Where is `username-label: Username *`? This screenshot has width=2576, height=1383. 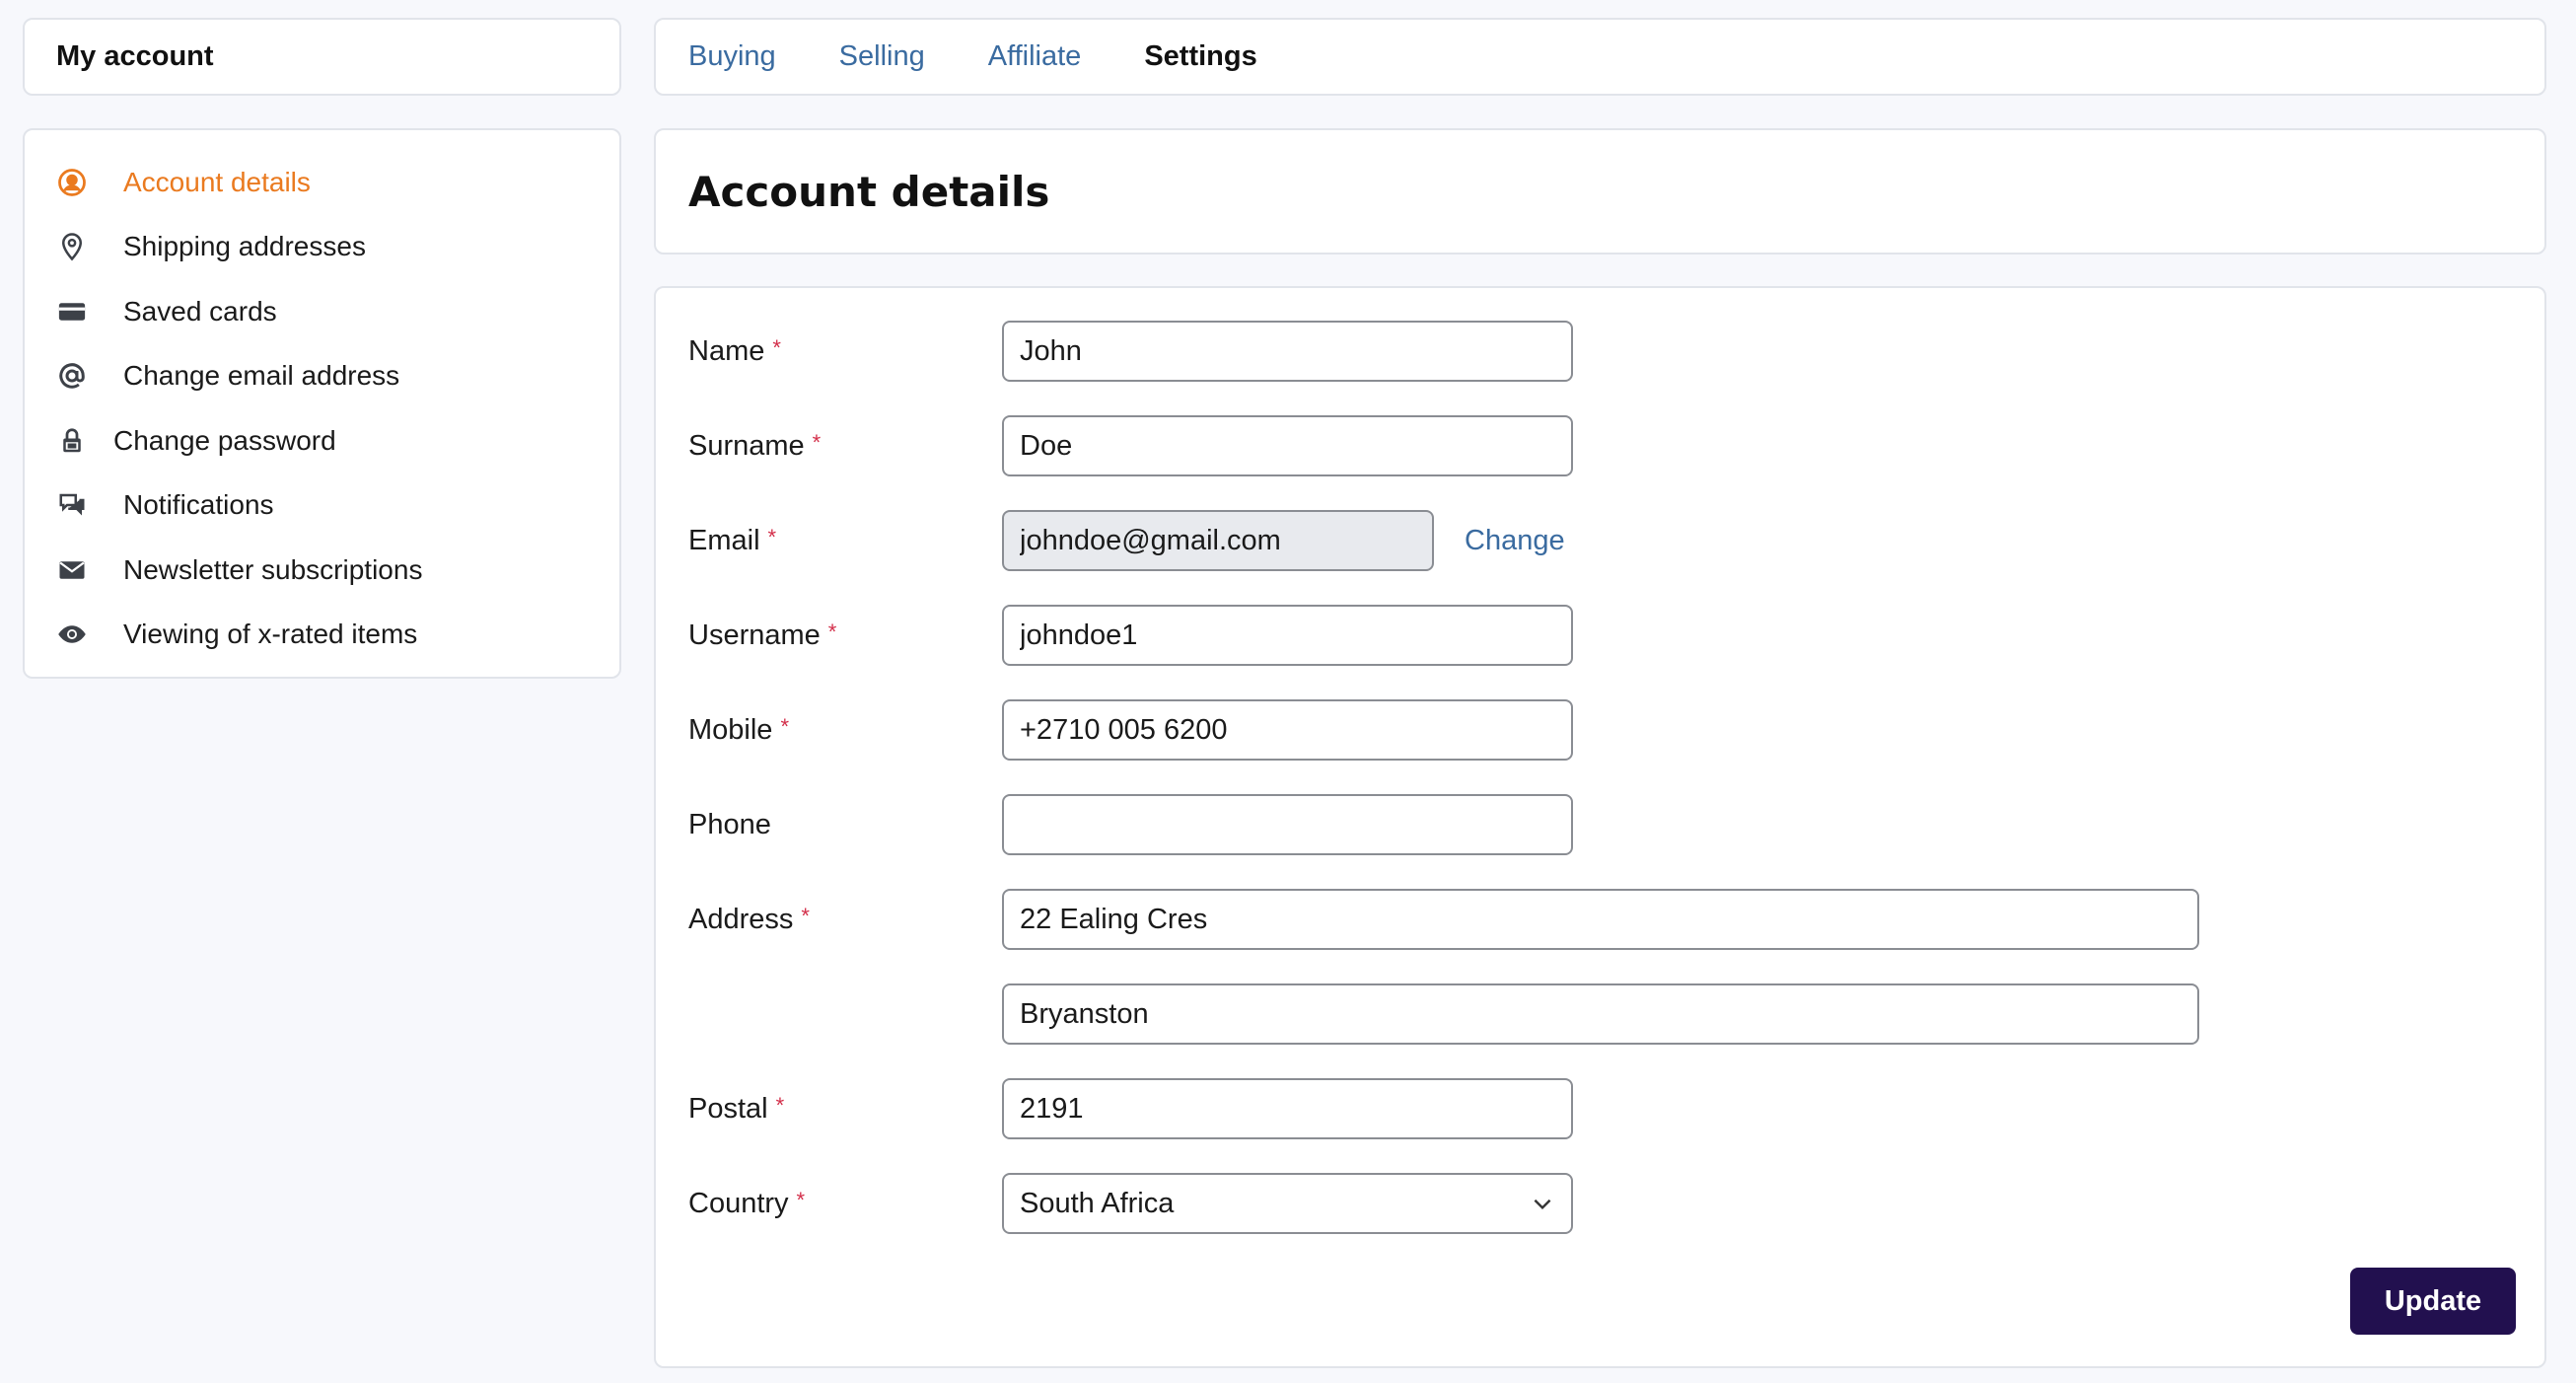
username-label: Username * is located at coordinates (762, 635).